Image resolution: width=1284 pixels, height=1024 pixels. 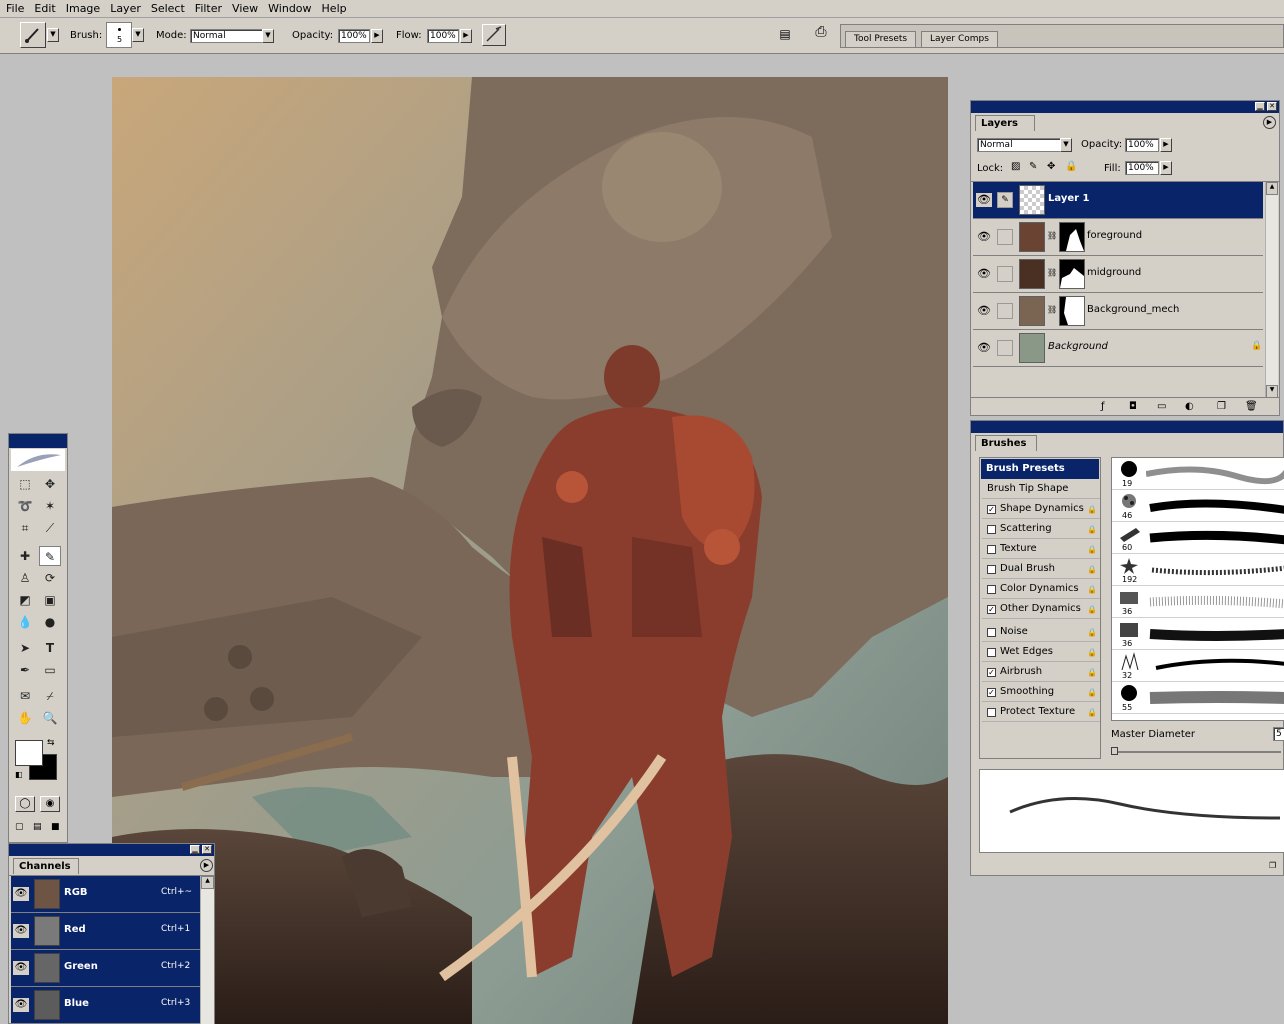 I want to click on menu-file: File, so click(x=15, y=8).